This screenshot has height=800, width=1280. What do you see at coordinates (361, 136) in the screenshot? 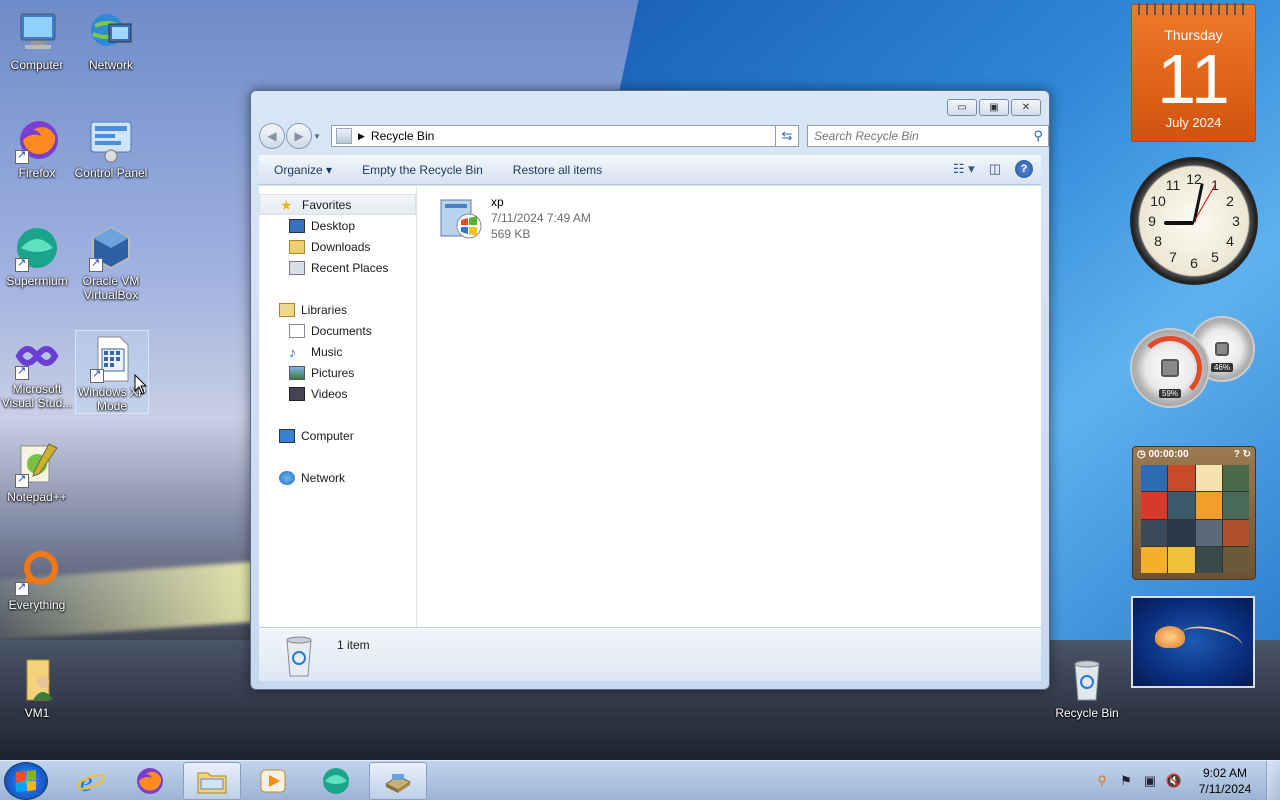
I see `breadcrumb-chevron-icon: ▶` at bounding box center [361, 136].